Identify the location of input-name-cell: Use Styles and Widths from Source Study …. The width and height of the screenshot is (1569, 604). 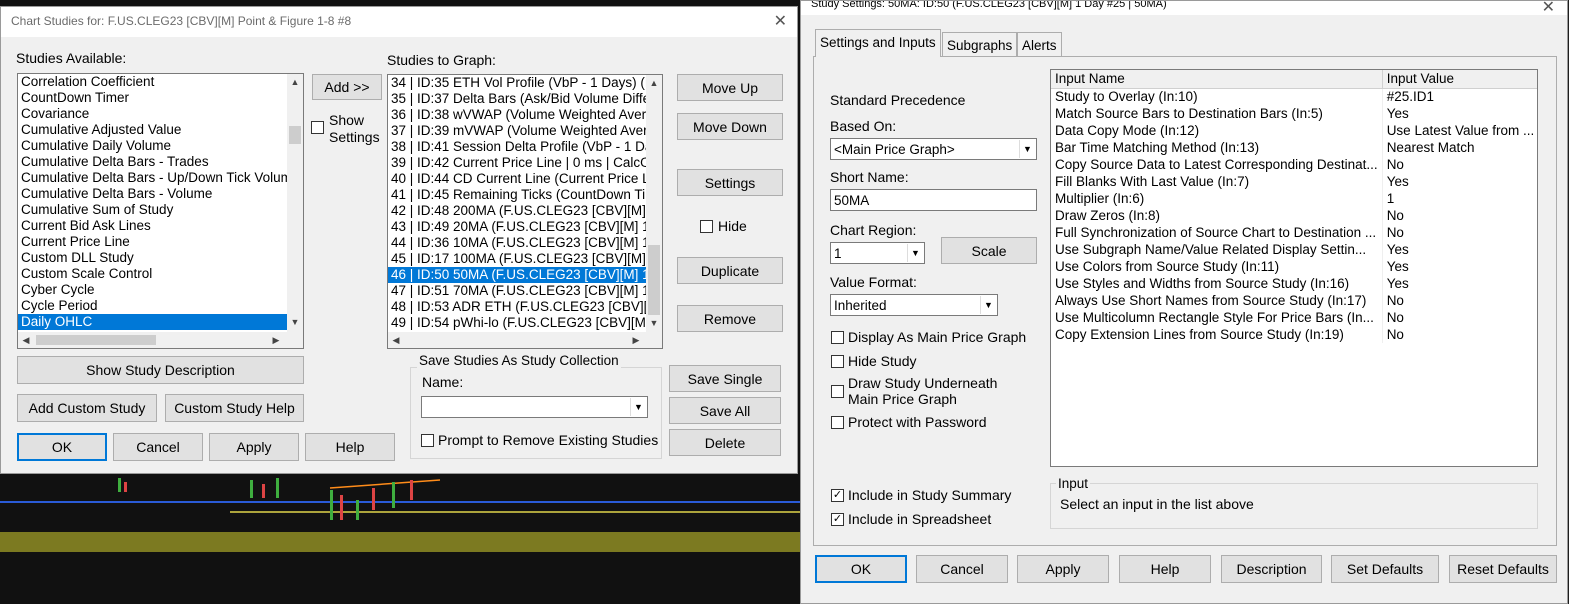
(1217, 283).